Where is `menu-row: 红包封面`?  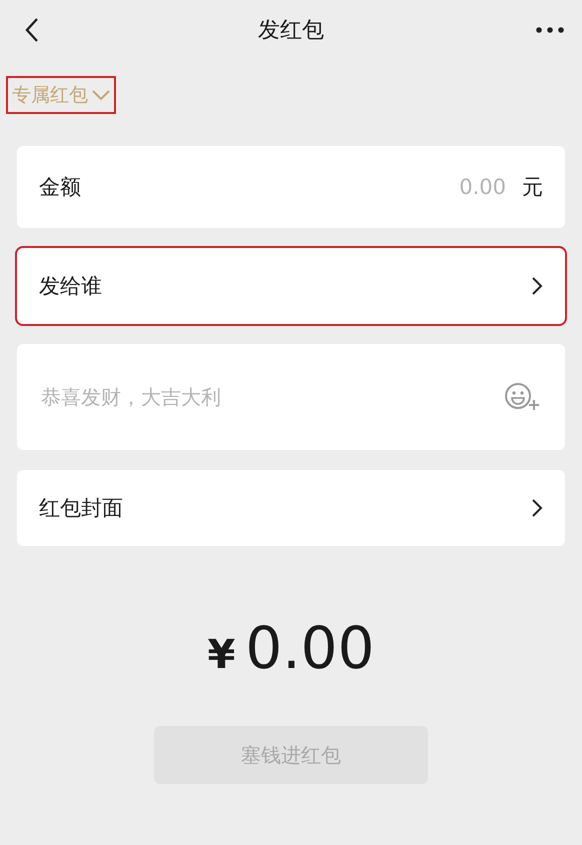 menu-row: 红包封面 is located at coordinates (291, 508).